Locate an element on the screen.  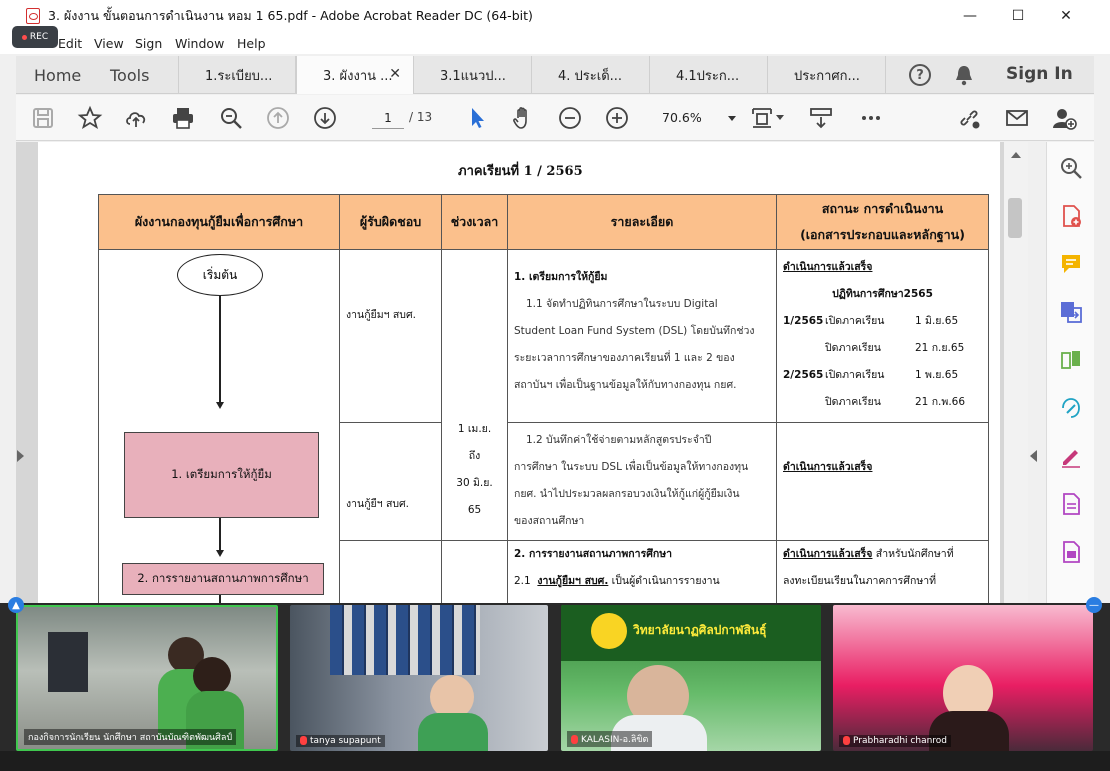
zoom-in-icon is located at coordinates (617, 118).